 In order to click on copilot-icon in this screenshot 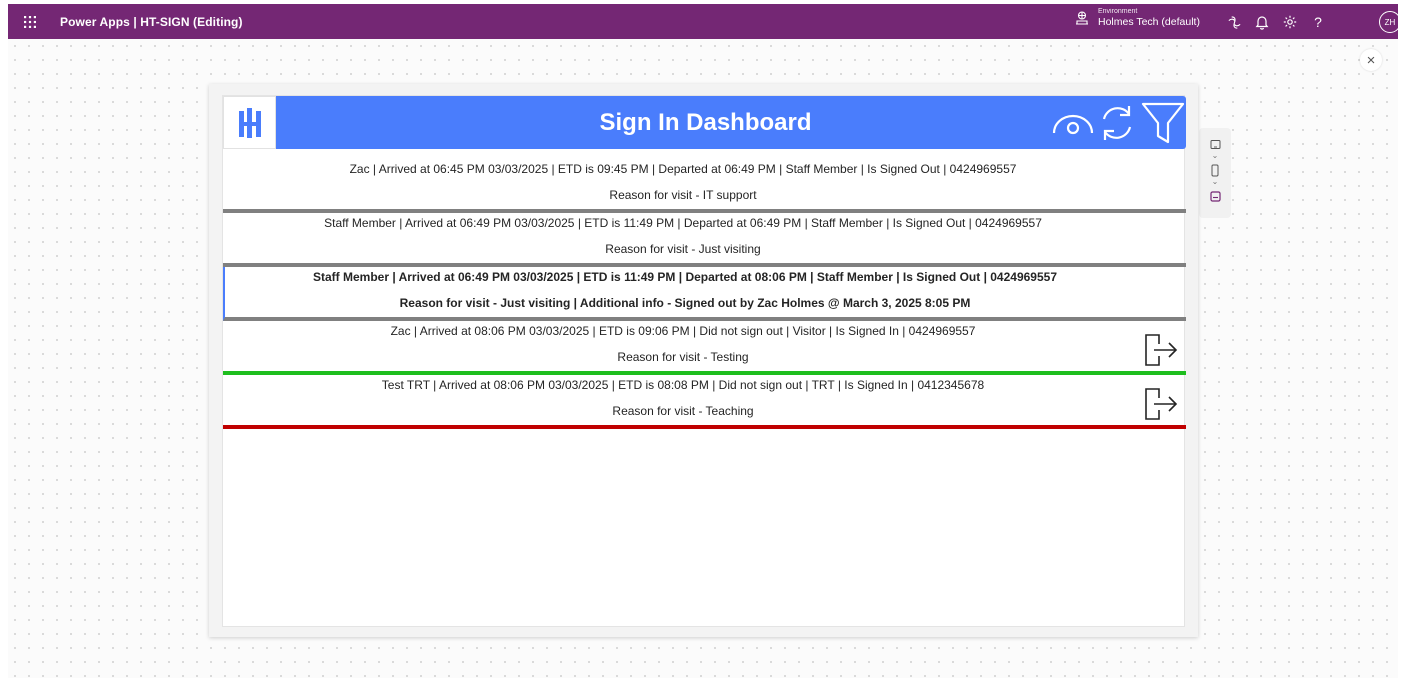, I will do `click(1234, 22)`.